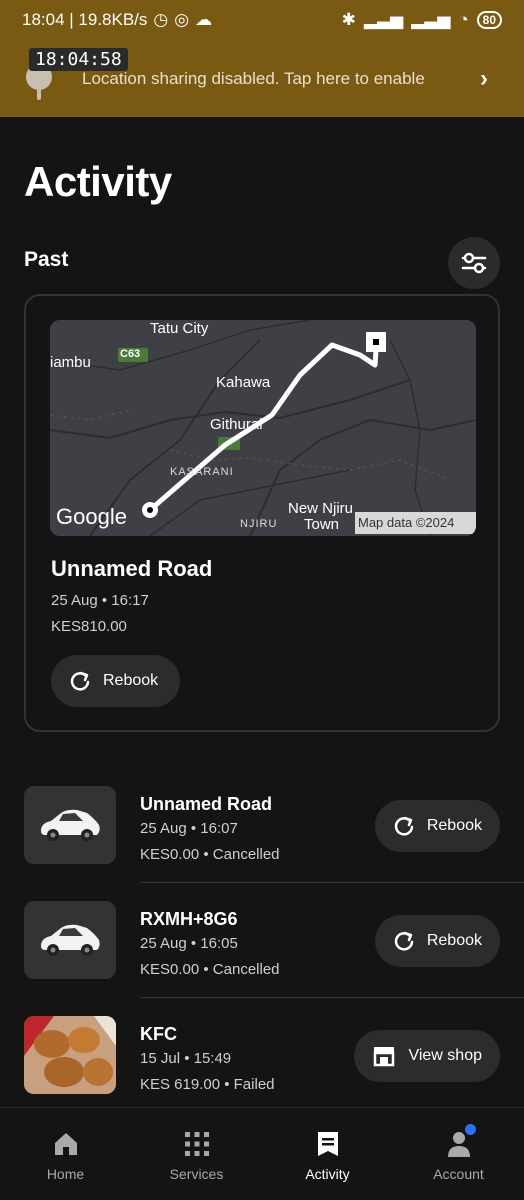  What do you see at coordinates (189, 828) in the screenshot?
I see `trip-datetime: 25 Aug • 16:07` at bounding box center [189, 828].